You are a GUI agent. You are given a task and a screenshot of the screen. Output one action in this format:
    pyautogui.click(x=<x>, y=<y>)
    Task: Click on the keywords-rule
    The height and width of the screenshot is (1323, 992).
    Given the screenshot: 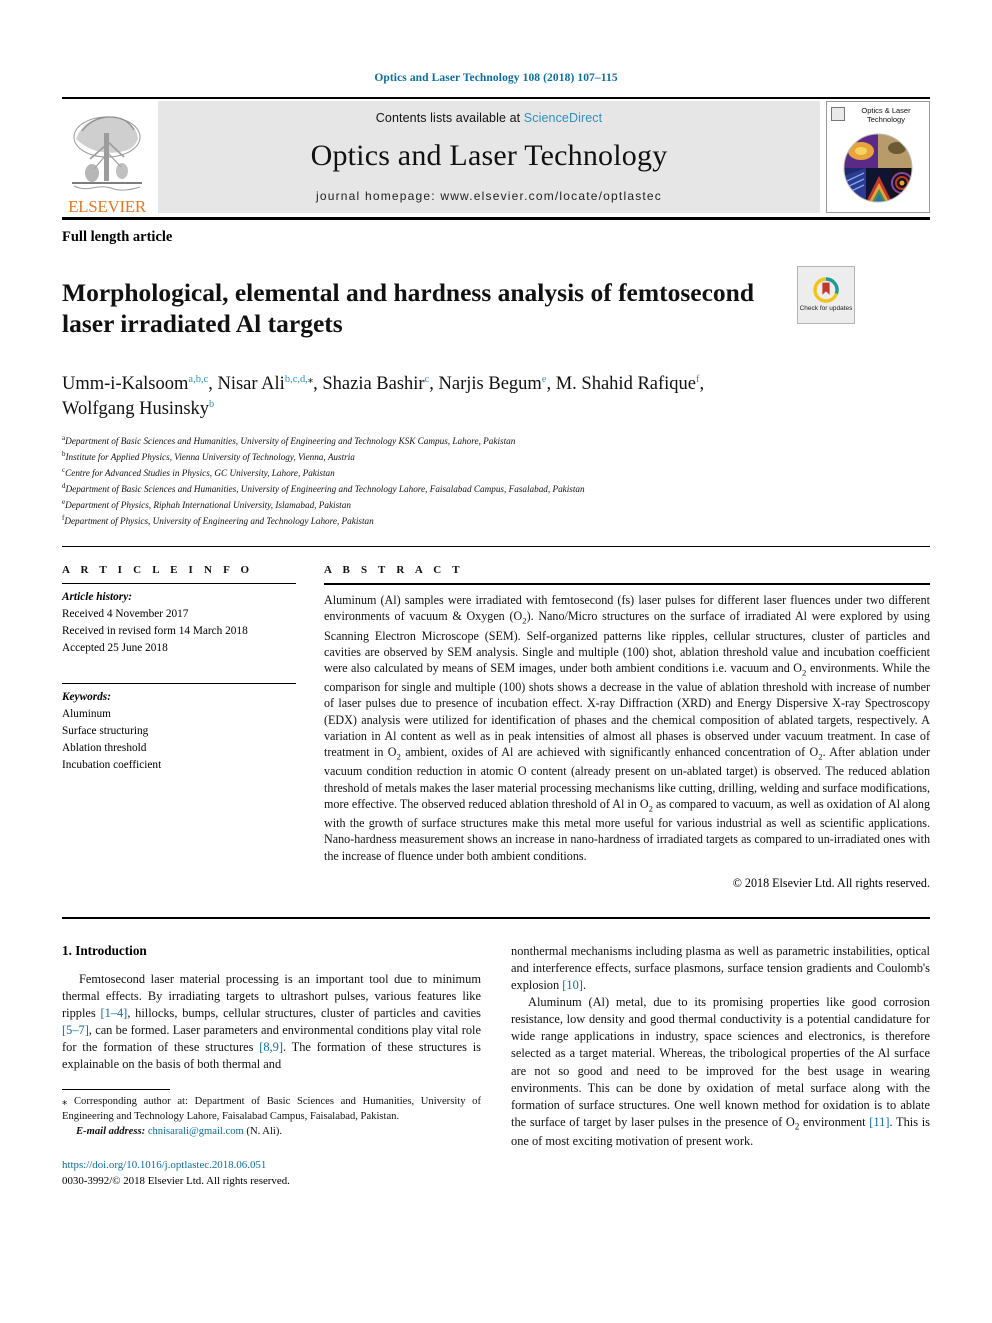 What is the action you would take?
    pyautogui.click(x=179, y=683)
    